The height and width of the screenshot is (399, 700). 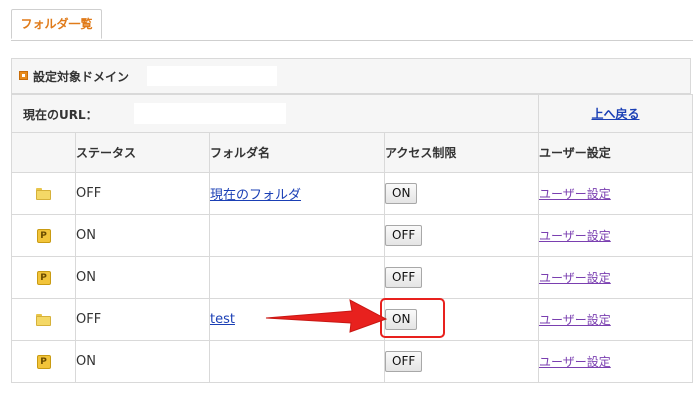 I want to click on header-icon, so click(x=43, y=152).